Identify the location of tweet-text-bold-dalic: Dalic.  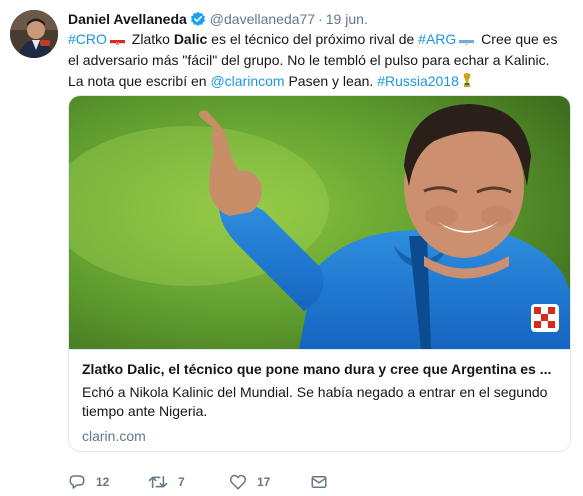
(190, 39).